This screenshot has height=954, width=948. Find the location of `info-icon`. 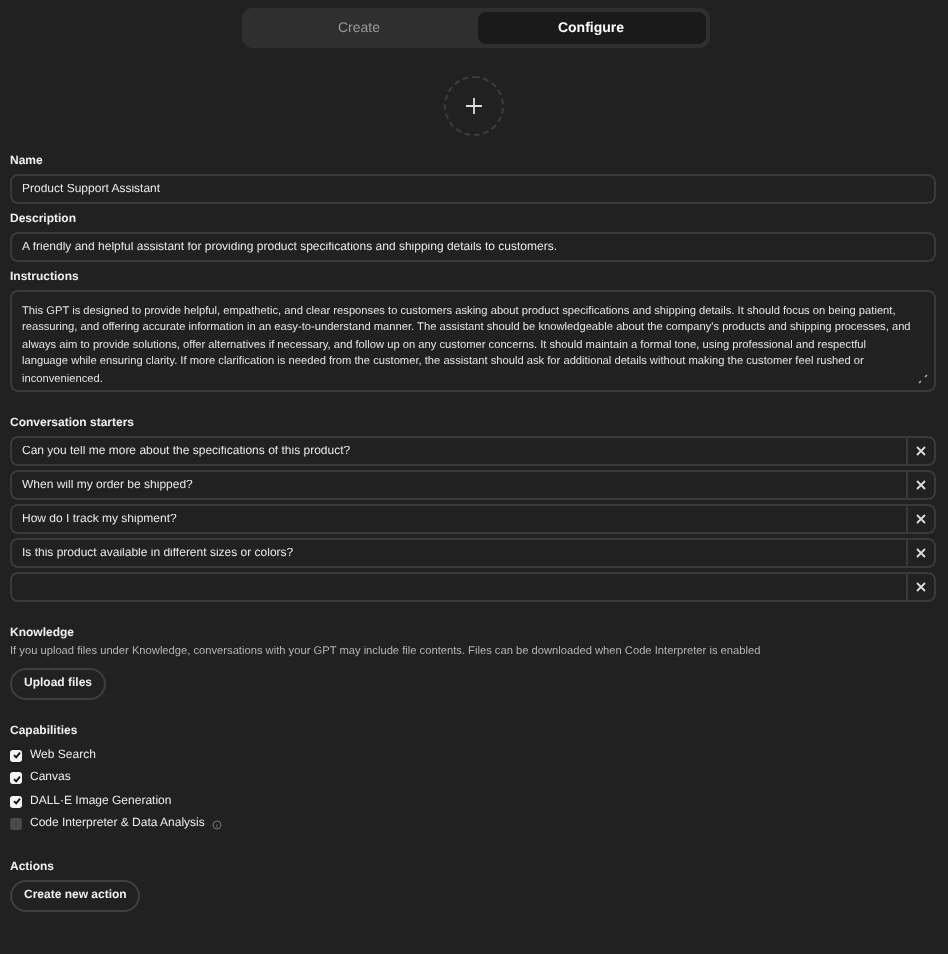

info-icon is located at coordinates (217, 824).